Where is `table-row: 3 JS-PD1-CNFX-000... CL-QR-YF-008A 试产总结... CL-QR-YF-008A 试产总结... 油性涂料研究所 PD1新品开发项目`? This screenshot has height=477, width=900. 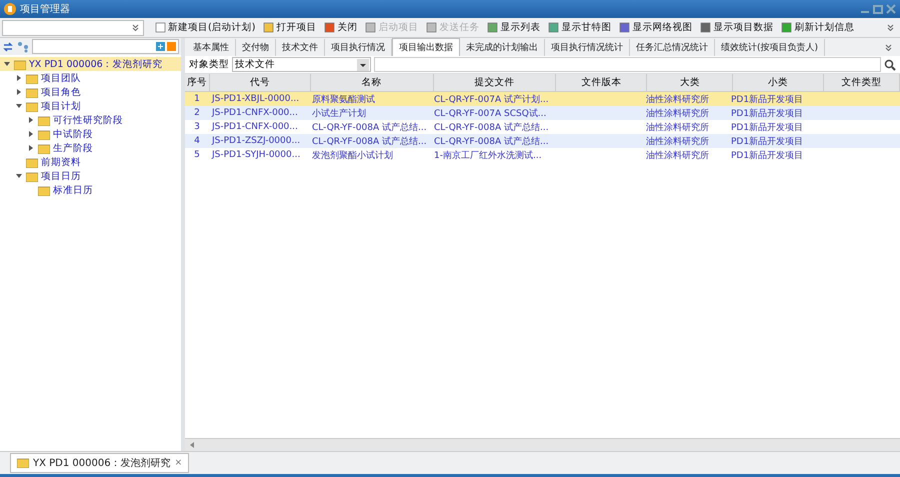
table-row: 3 JS-PD1-CNFX-000... CL-QR-YF-008A 试产总结... CL-QR-YF-008A 试产总结... 油性涂料研究所 PD1新品开发项目 is located at coordinates (542, 127).